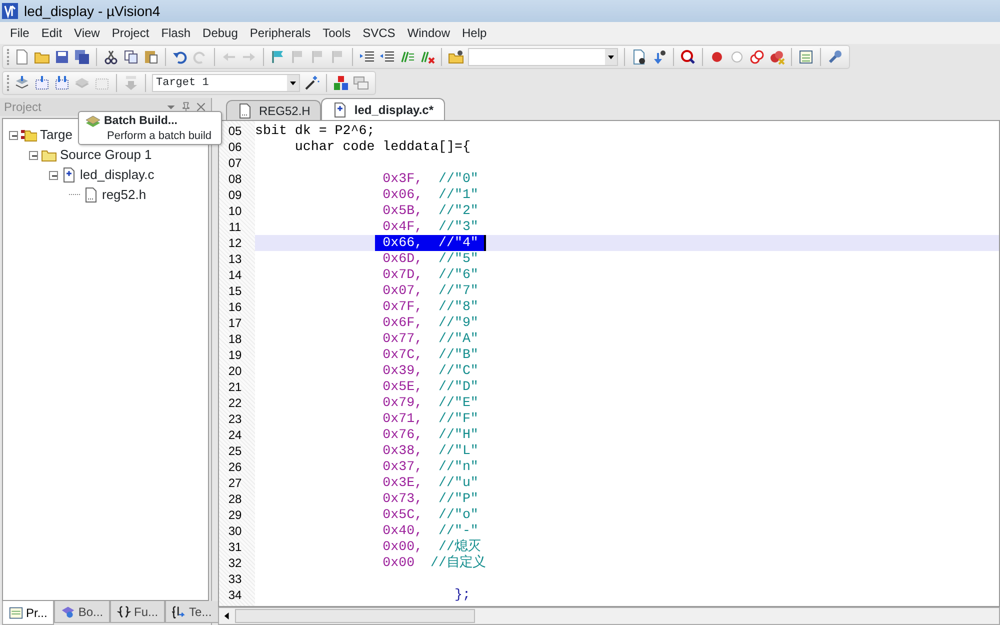 This screenshot has width=1000, height=625. I want to click on line-number: 17, so click(235, 323).